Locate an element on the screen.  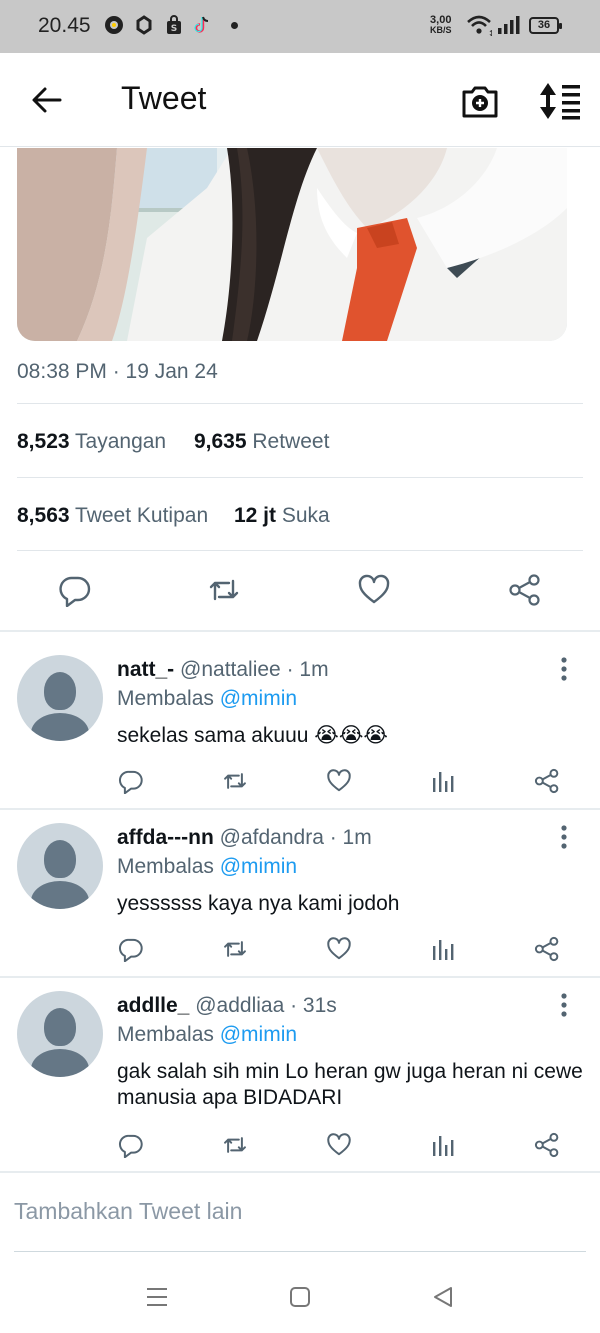
status-time: 20.45 is located at coordinates (64, 25).